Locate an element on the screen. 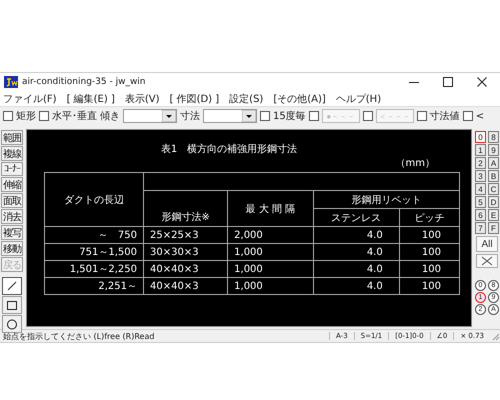 The width and height of the screenshot is (500, 400). field-label: 傾き is located at coordinates (110, 116).